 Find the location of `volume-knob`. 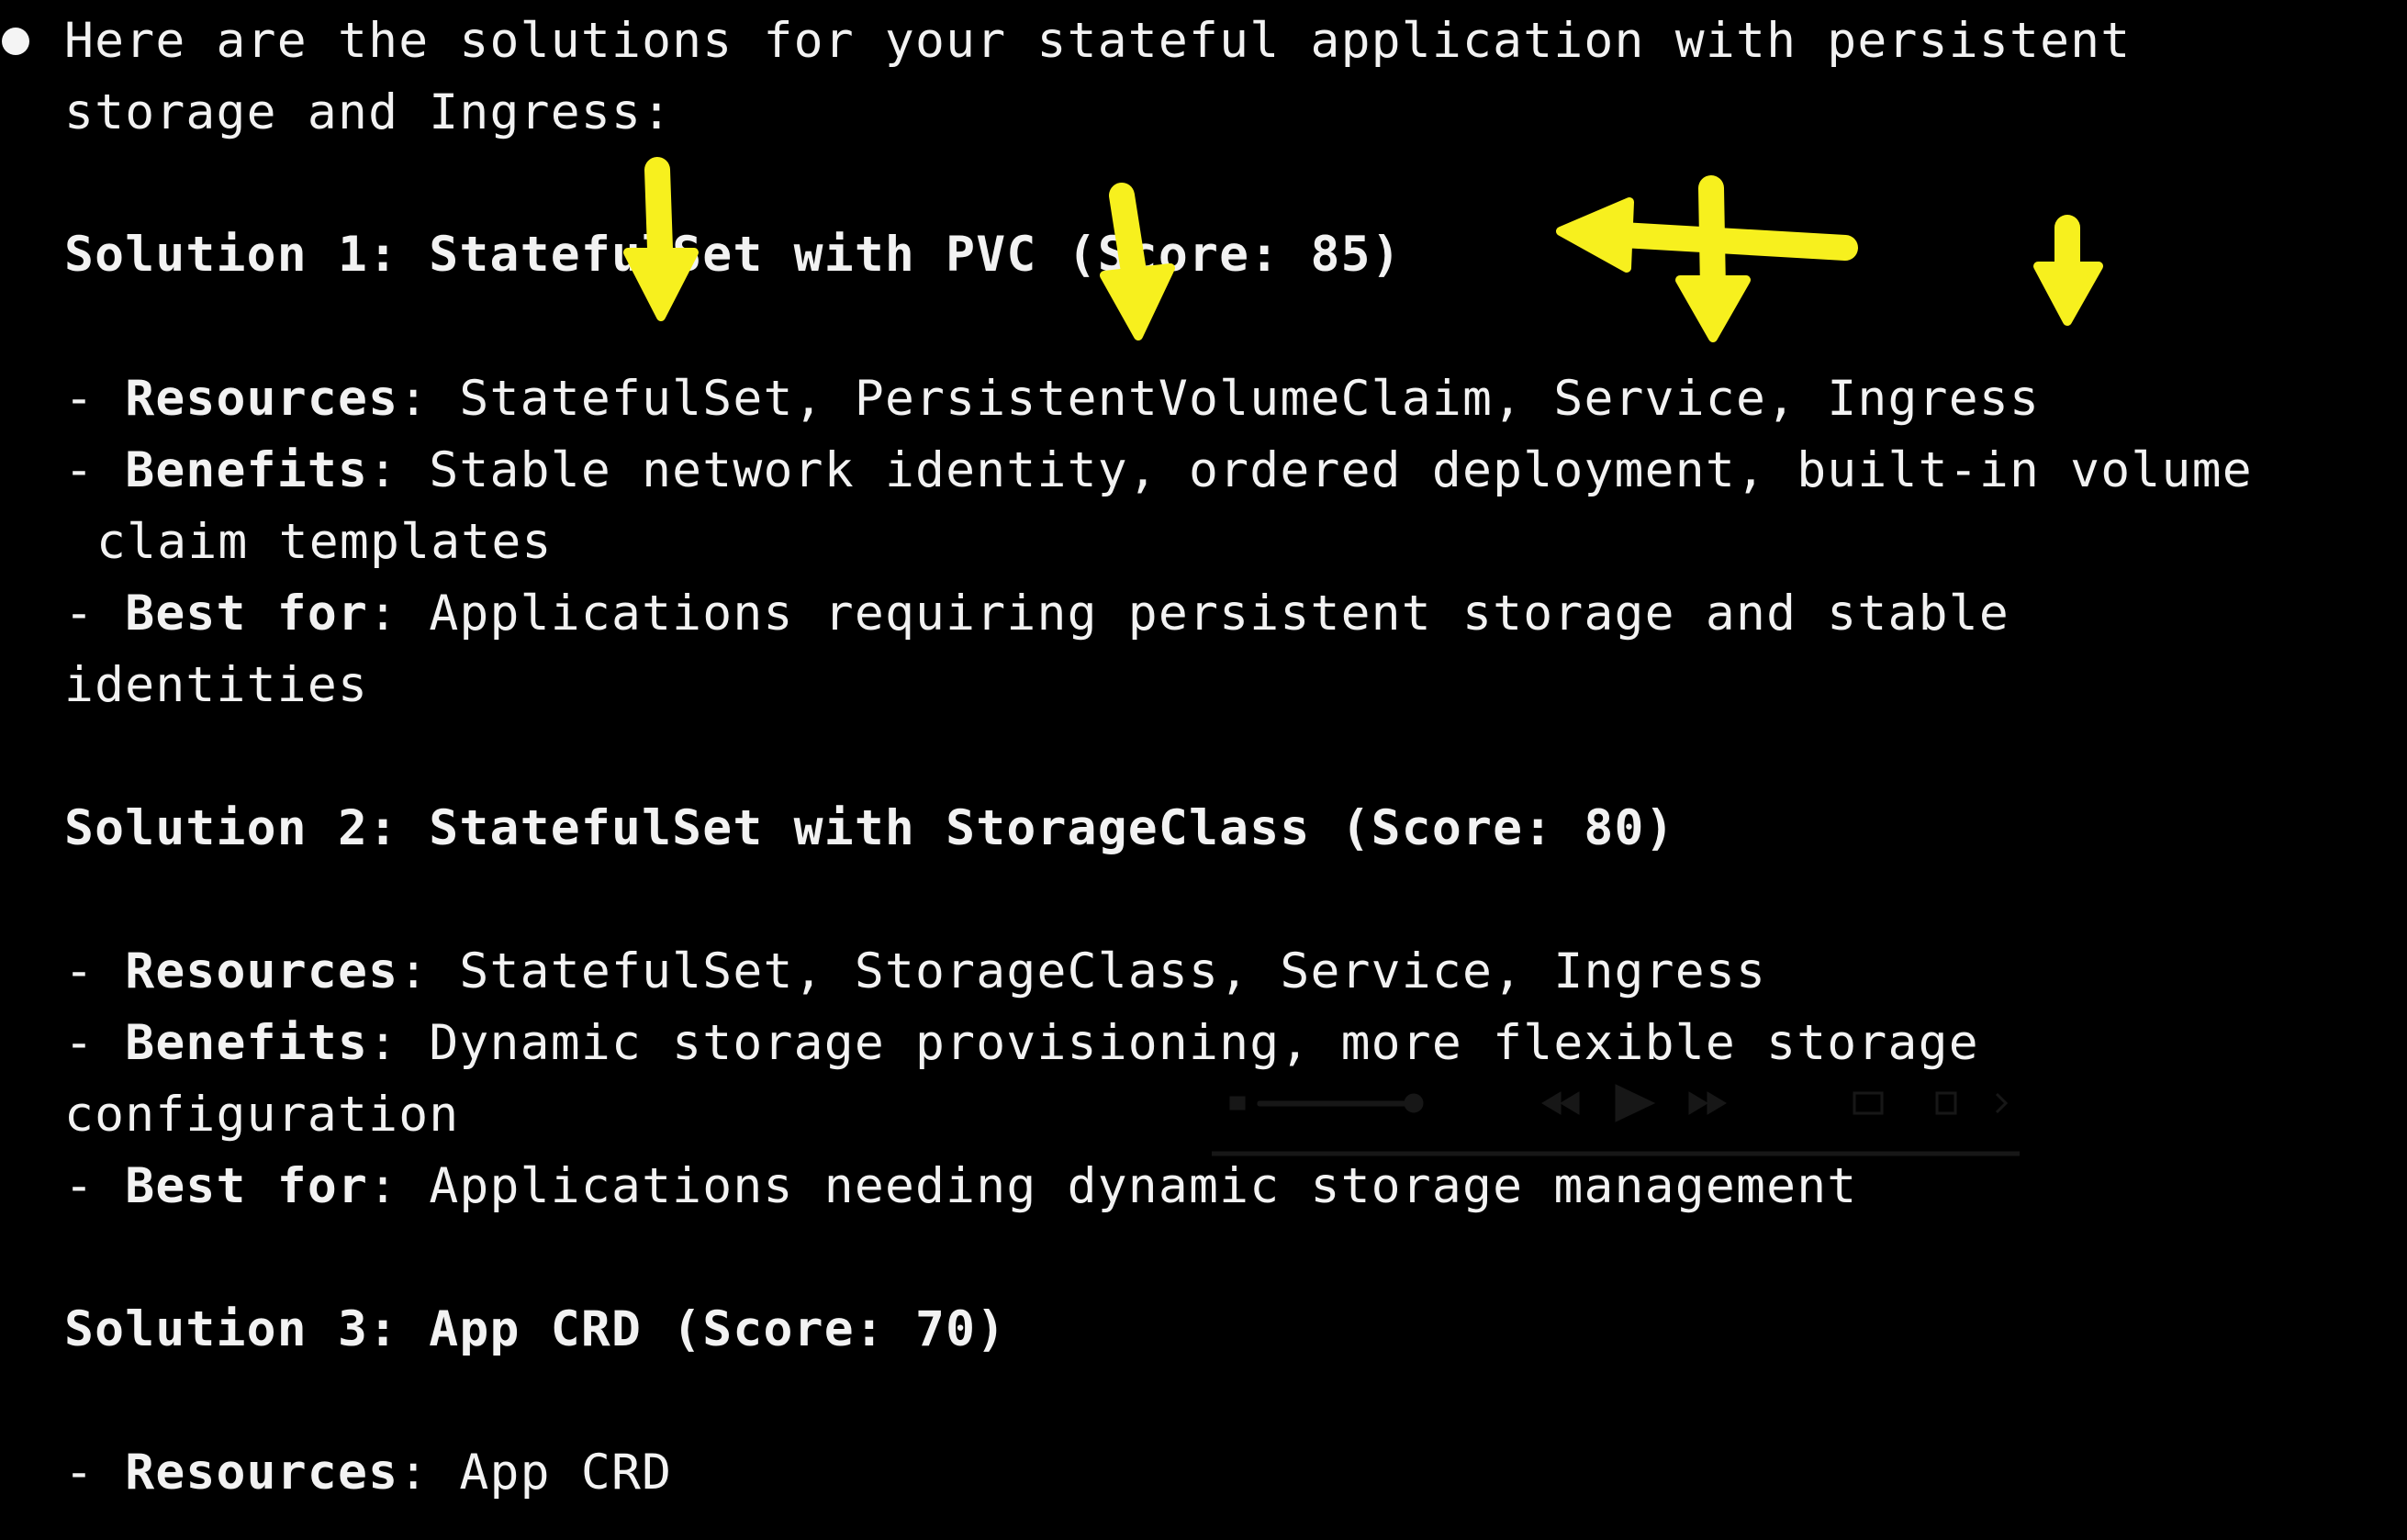

volume-knob is located at coordinates (1414, 1103).